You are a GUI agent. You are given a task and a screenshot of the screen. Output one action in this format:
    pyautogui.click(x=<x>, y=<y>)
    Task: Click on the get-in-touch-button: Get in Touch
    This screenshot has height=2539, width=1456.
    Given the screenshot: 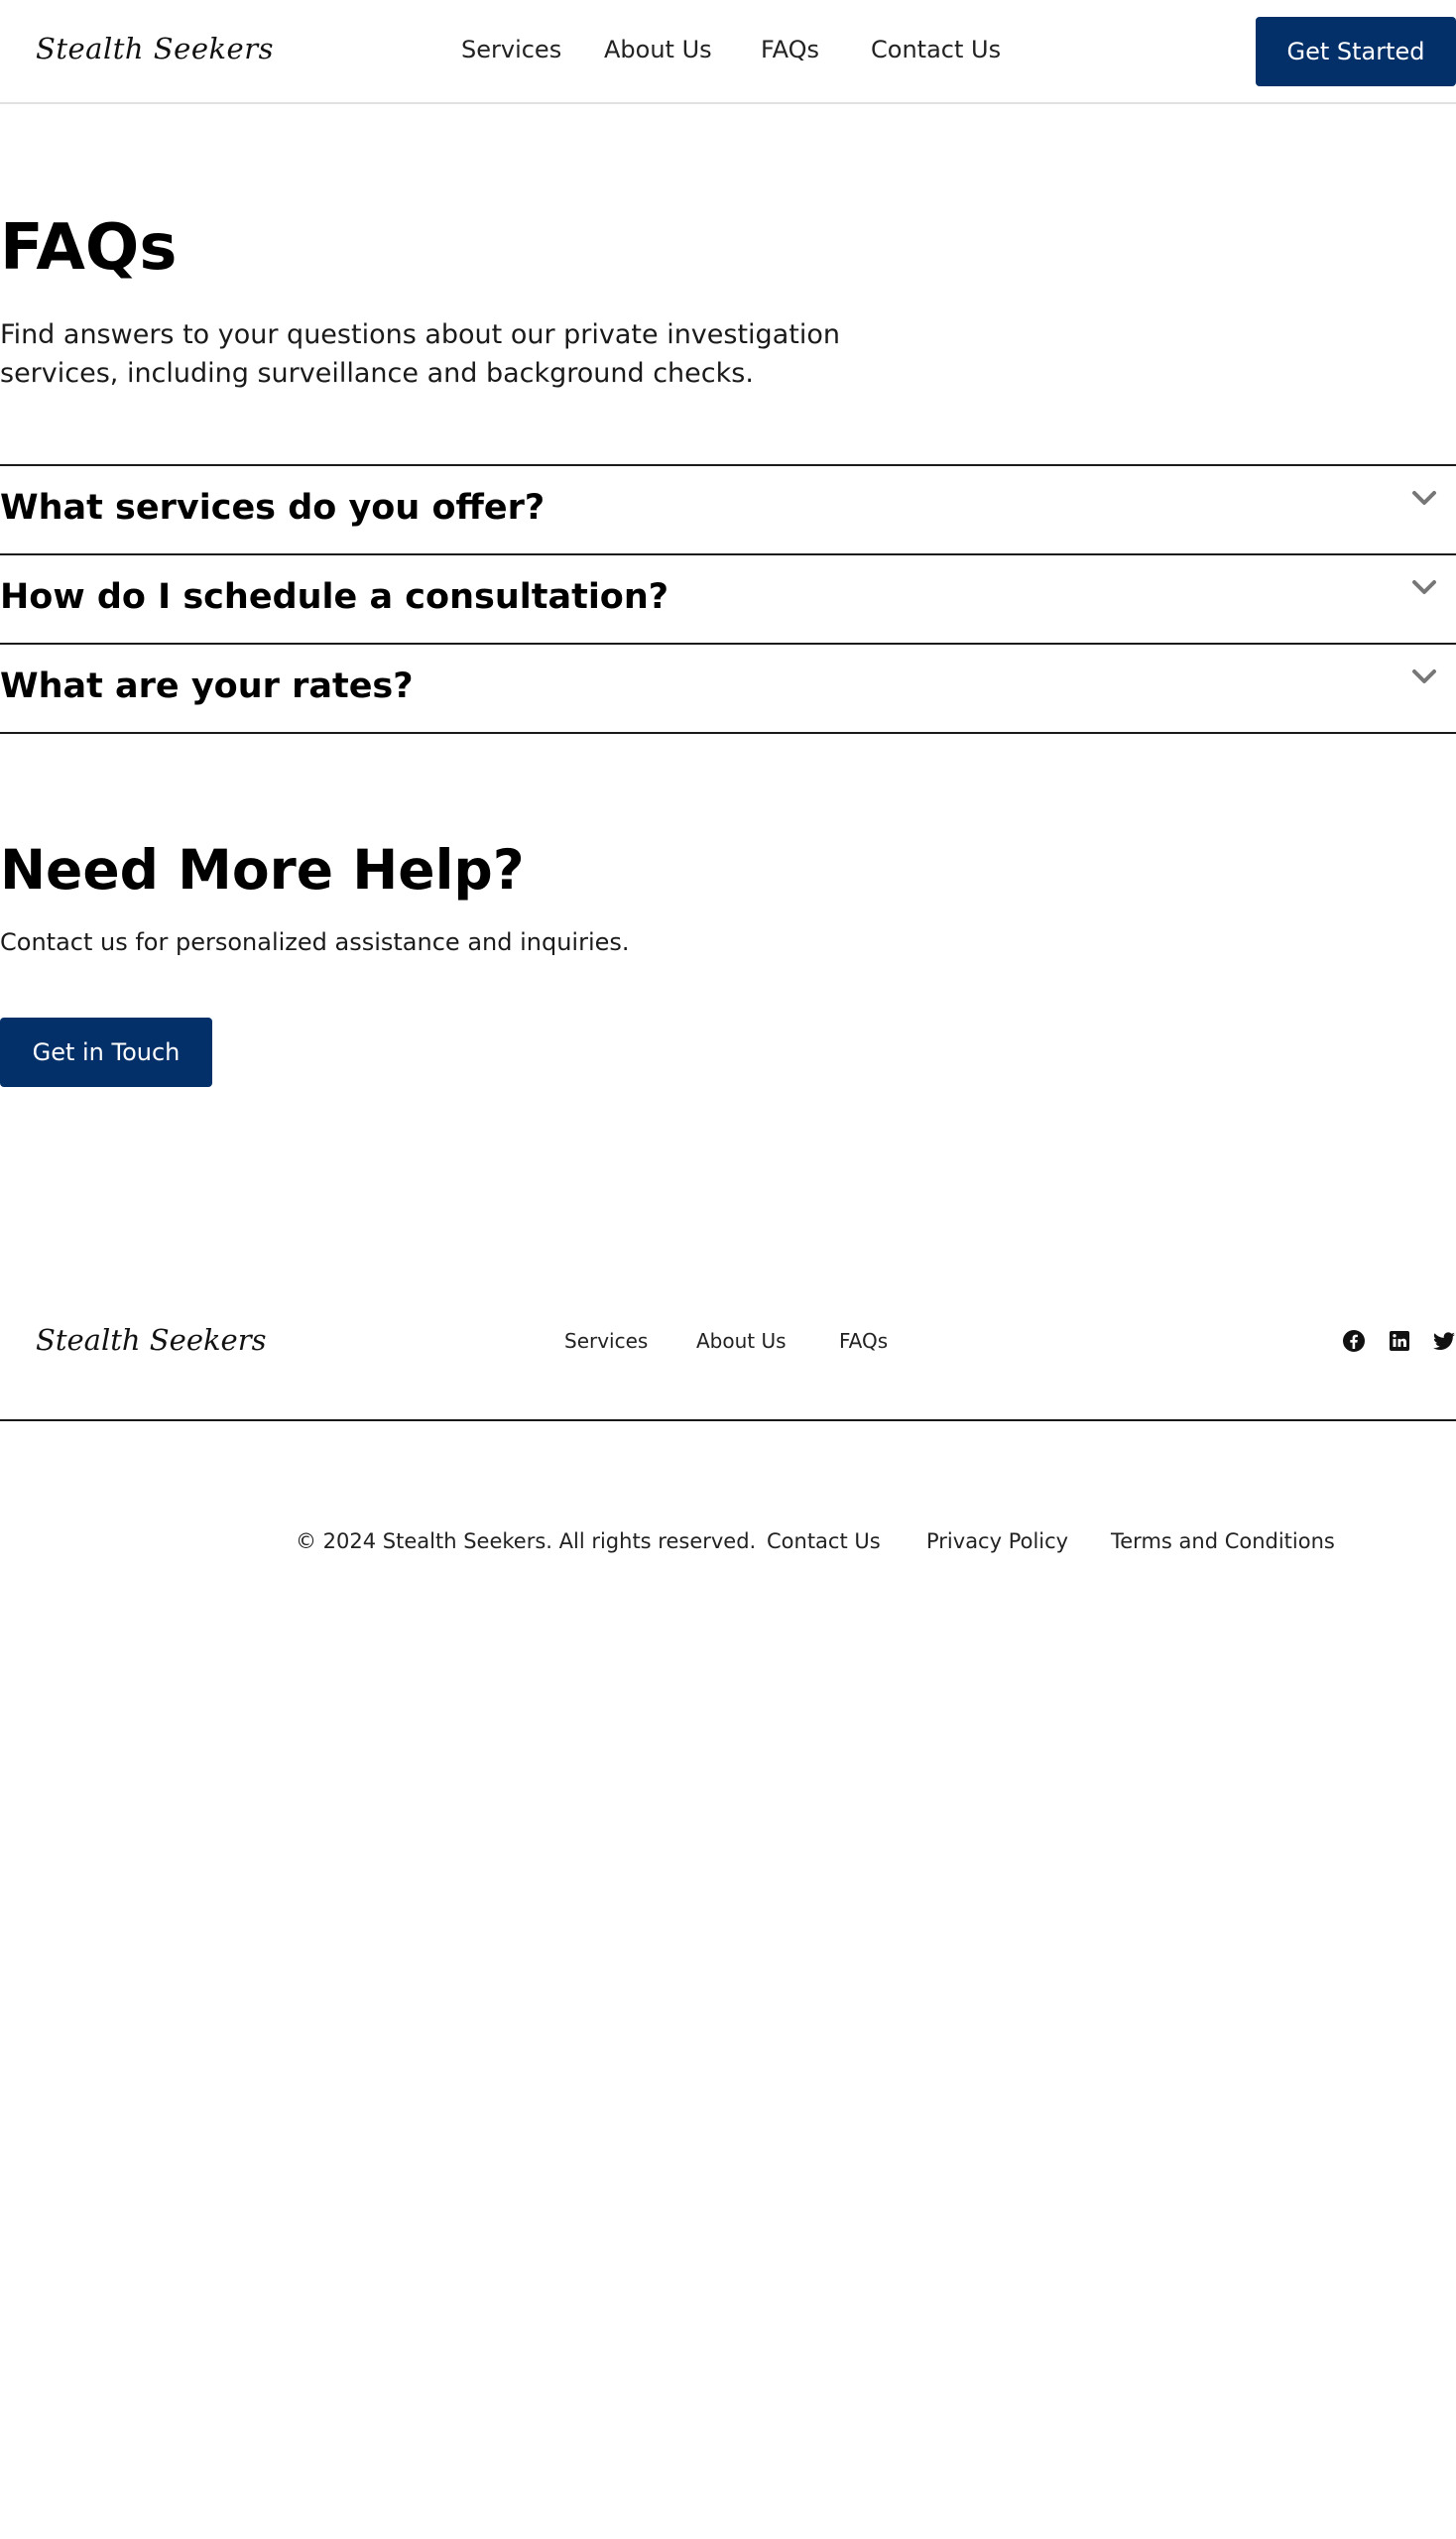 What is the action you would take?
    pyautogui.click(x=106, y=1052)
    